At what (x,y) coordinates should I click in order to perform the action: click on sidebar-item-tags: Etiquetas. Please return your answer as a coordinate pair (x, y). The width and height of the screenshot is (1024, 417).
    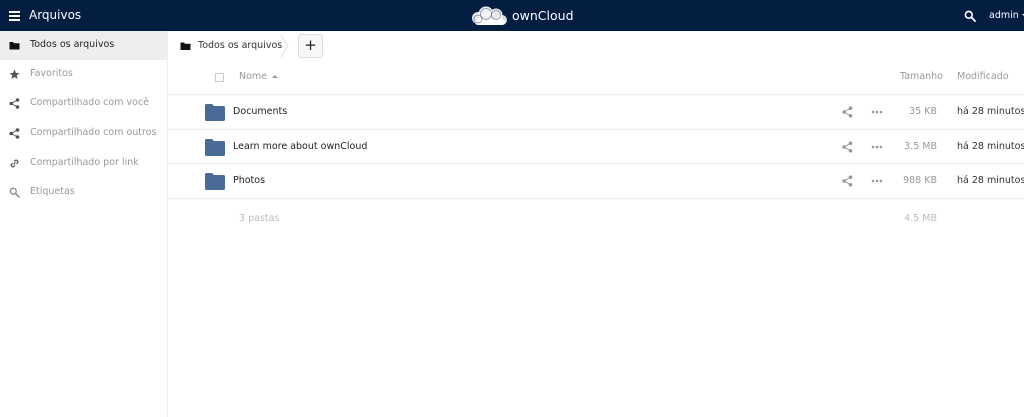
    Looking at the image, I should click on (84, 192).